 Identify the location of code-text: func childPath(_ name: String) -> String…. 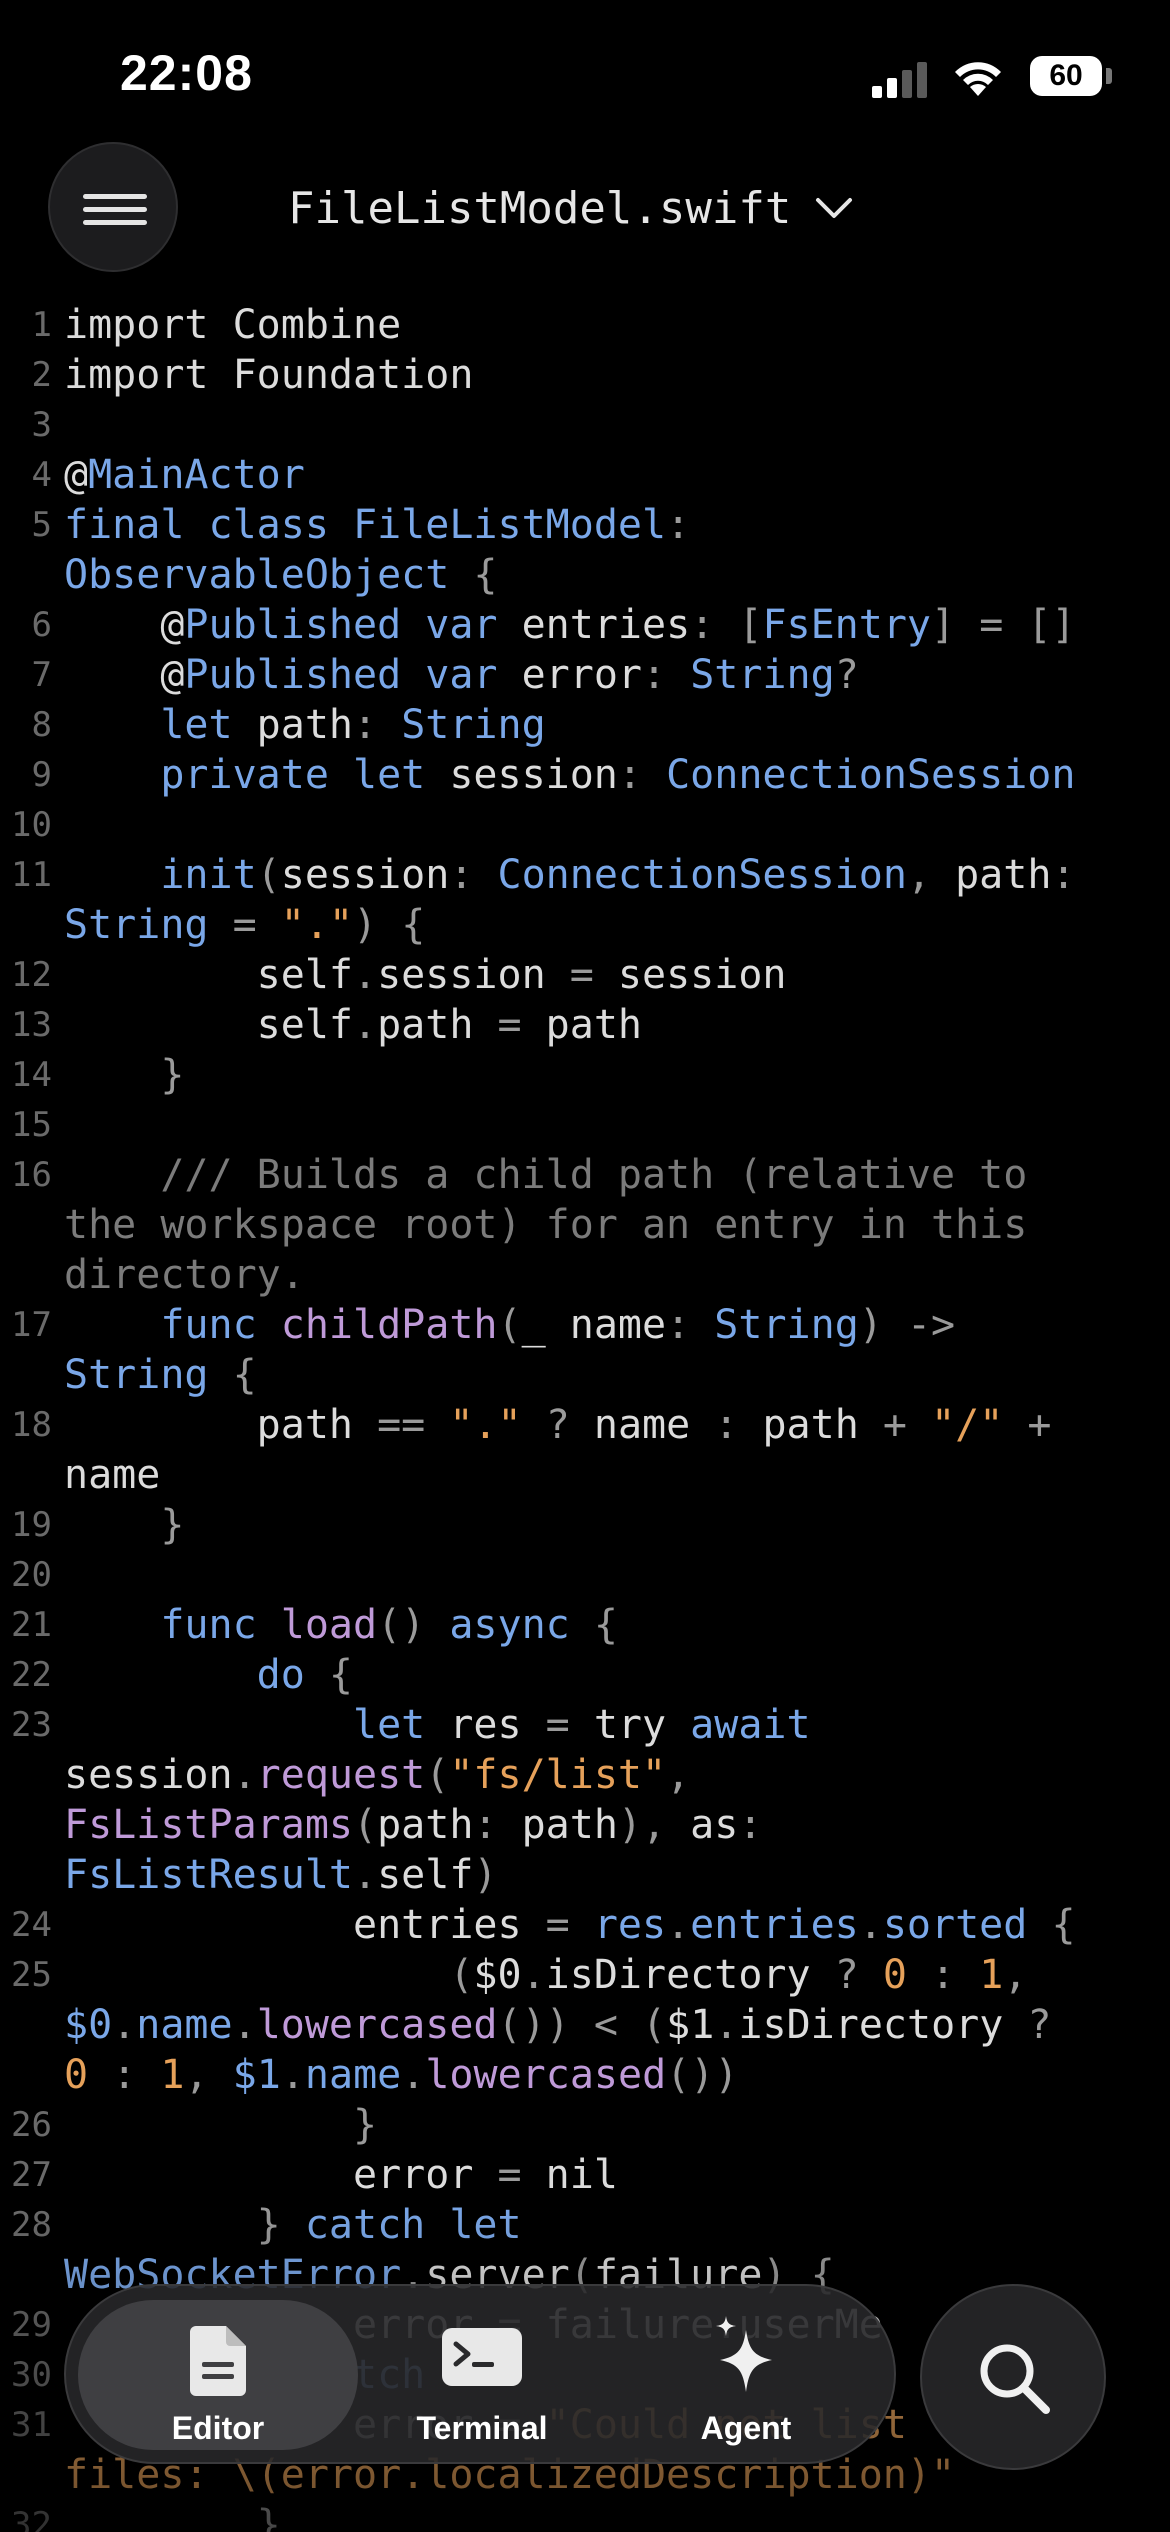
(510, 1350).